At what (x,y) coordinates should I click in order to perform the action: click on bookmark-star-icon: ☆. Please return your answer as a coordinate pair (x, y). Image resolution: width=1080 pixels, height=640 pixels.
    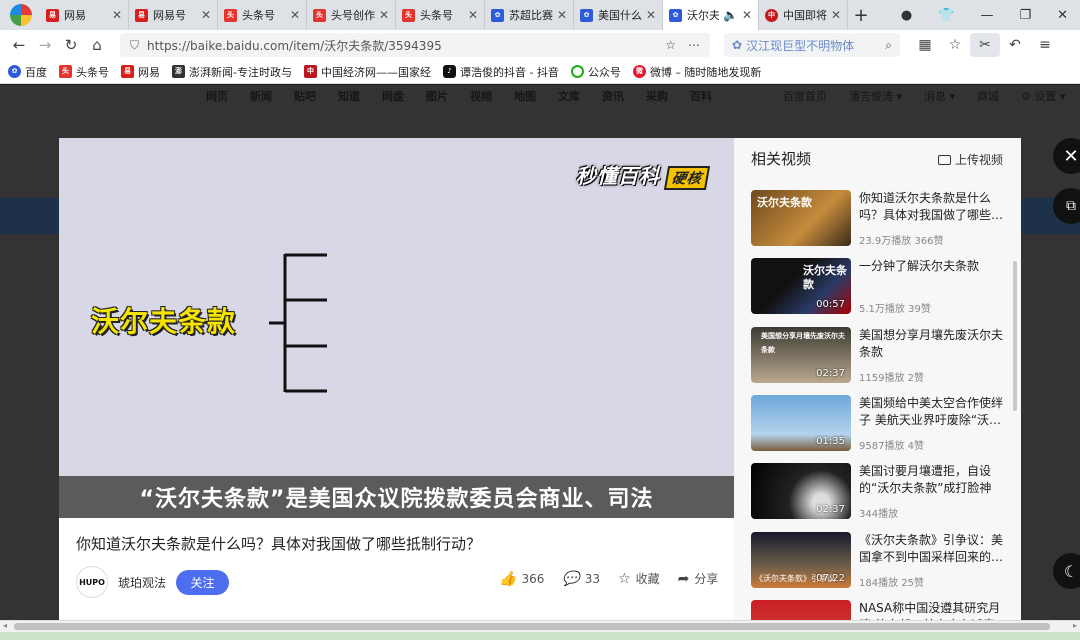
    Looking at the image, I should click on (670, 45).